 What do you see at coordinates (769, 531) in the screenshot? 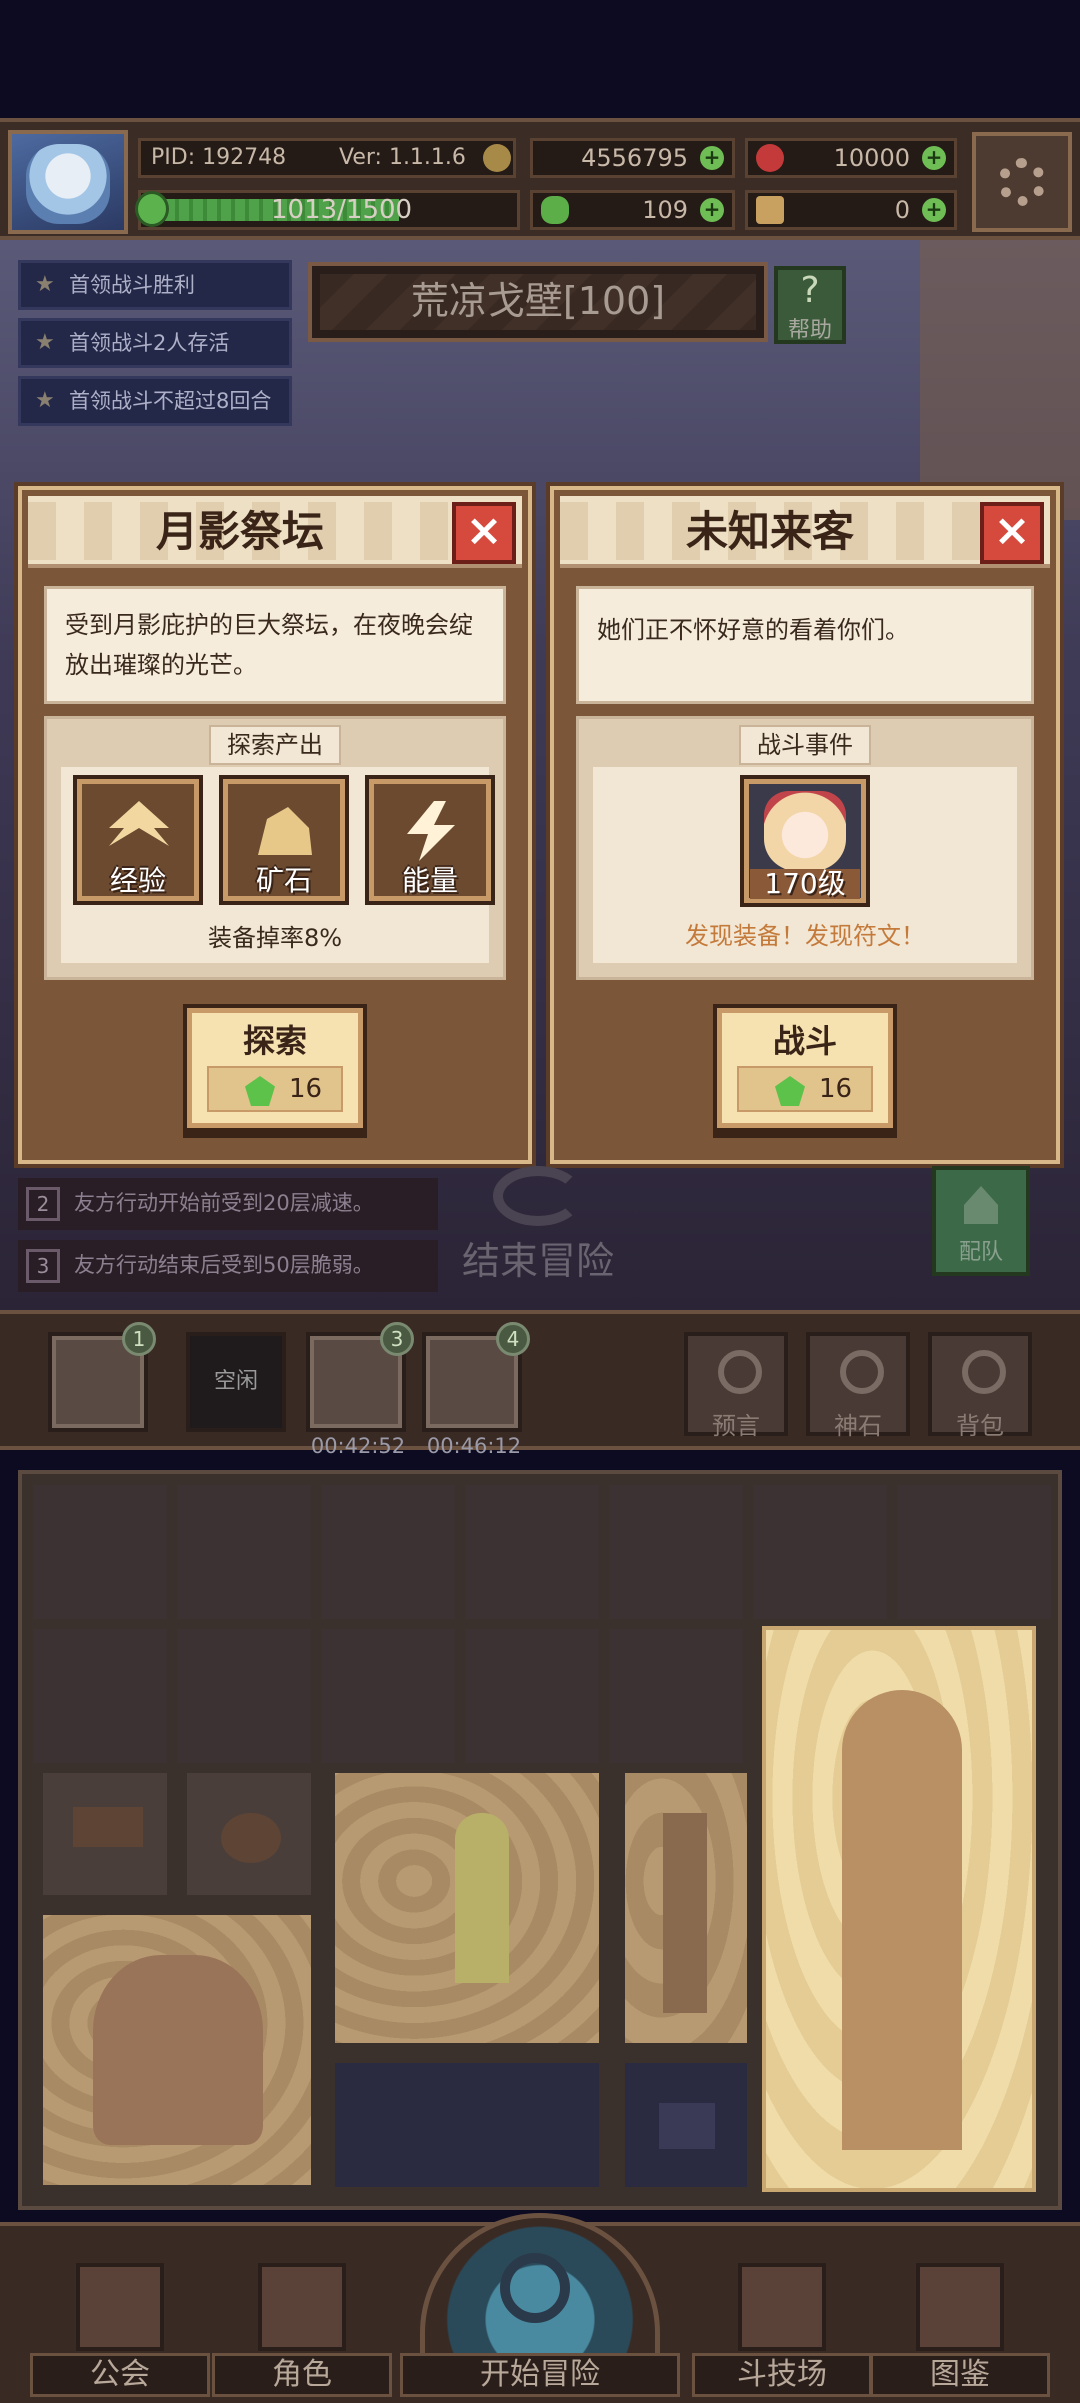
I see `card-title: 未知来客` at bounding box center [769, 531].